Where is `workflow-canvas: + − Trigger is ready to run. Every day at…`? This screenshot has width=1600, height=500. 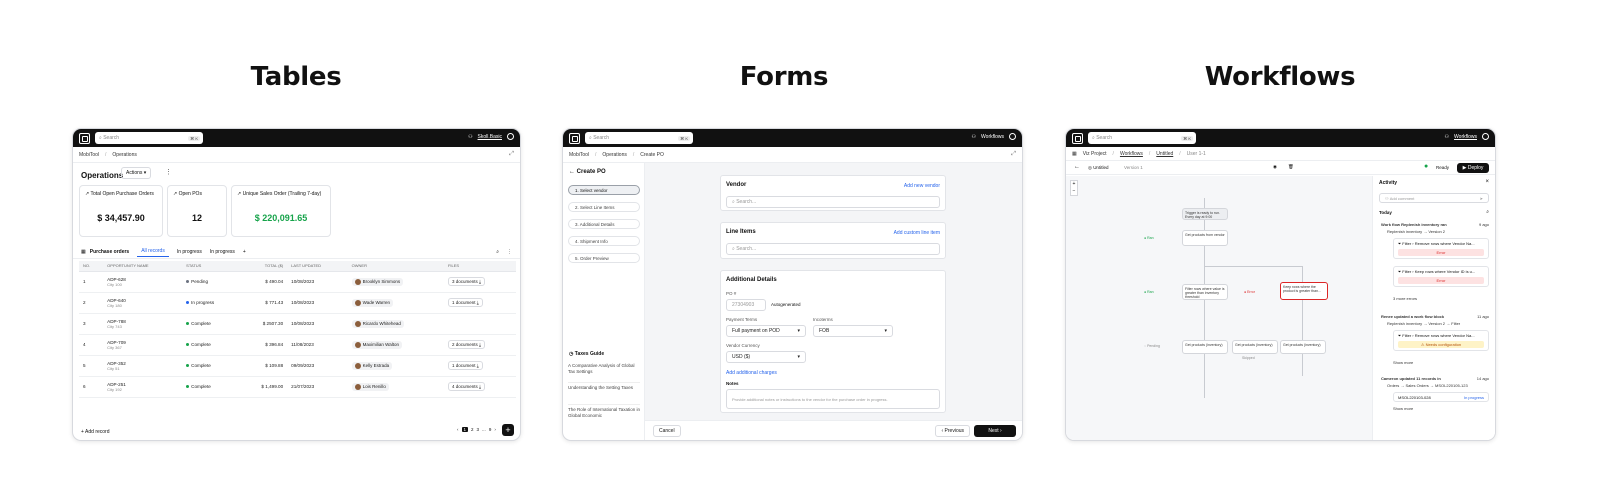
workflow-canvas: + − Trigger is ready to run. Every day at… is located at coordinates (1219, 308).